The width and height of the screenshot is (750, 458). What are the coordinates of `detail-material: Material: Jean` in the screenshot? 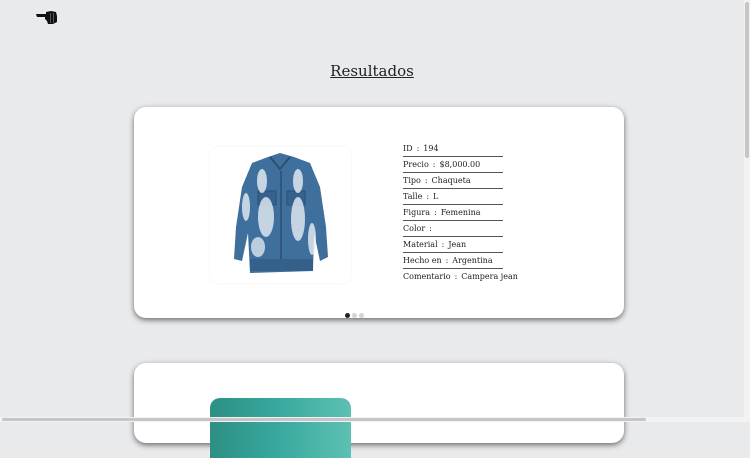 It's located at (453, 245).